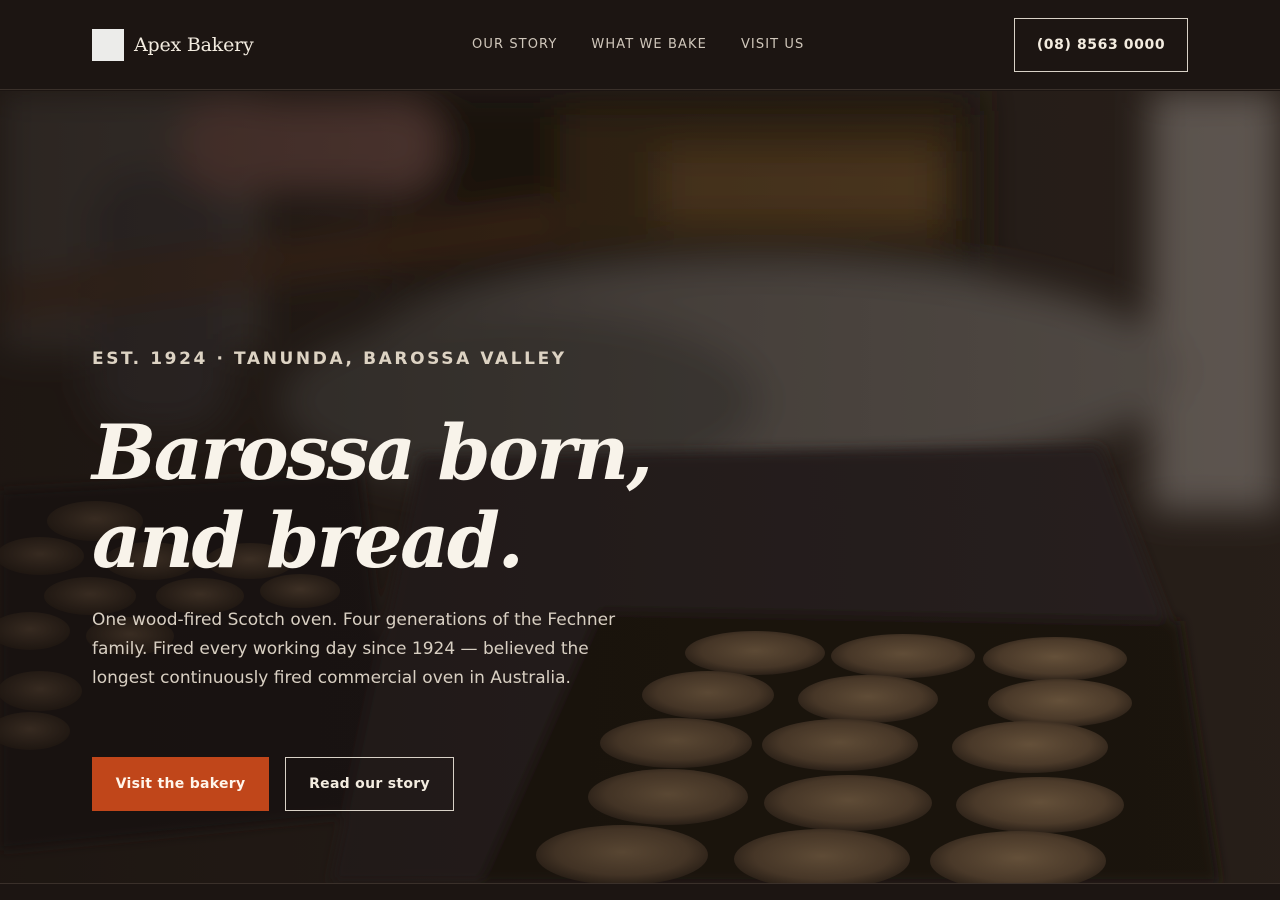 The width and height of the screenshot is (1280, 900). Describe the element at coordinates (329, 359) in the screenshot. I see `hero-eyebrow: EST. 1924 · TANUNDA, BAROSSA VALLEY` at that location.